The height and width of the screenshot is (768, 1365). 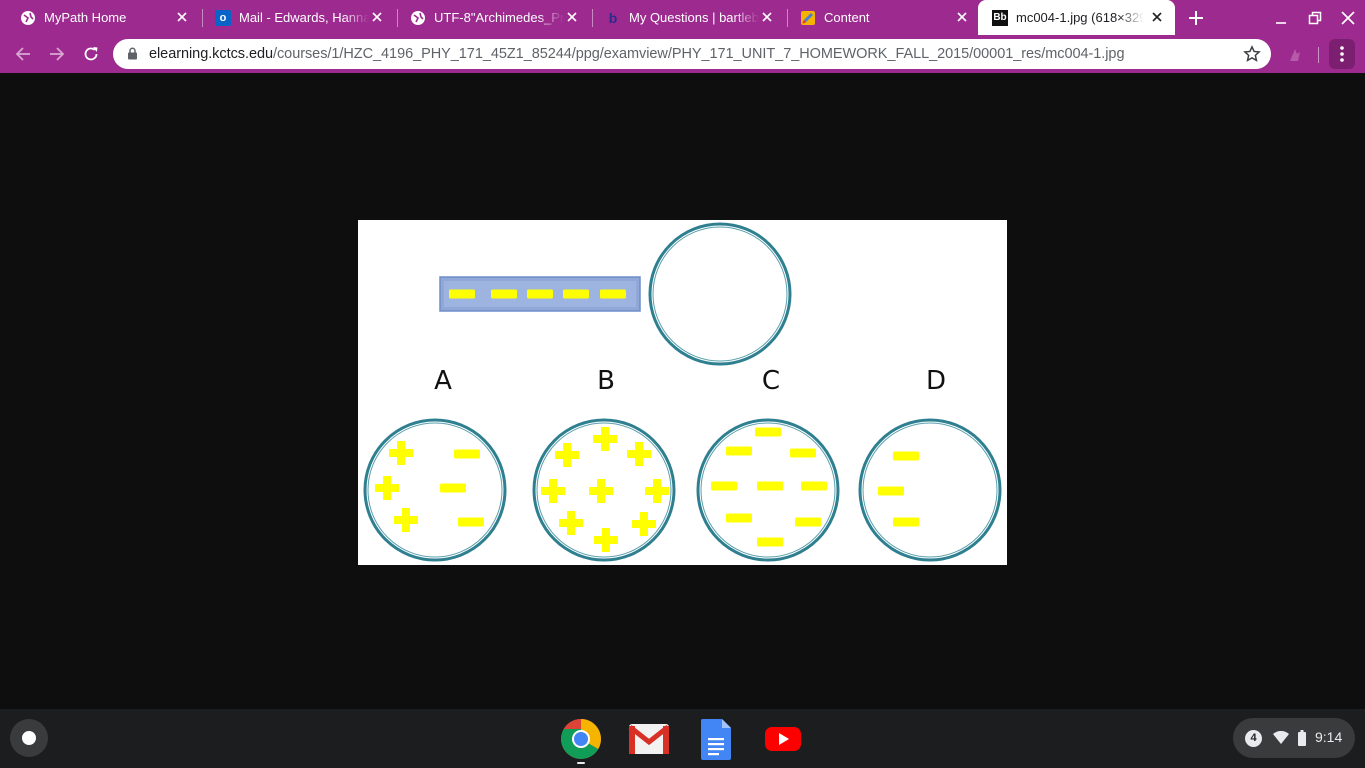 I want to click on bartleby-icon: b, so click(x=613, y=17).